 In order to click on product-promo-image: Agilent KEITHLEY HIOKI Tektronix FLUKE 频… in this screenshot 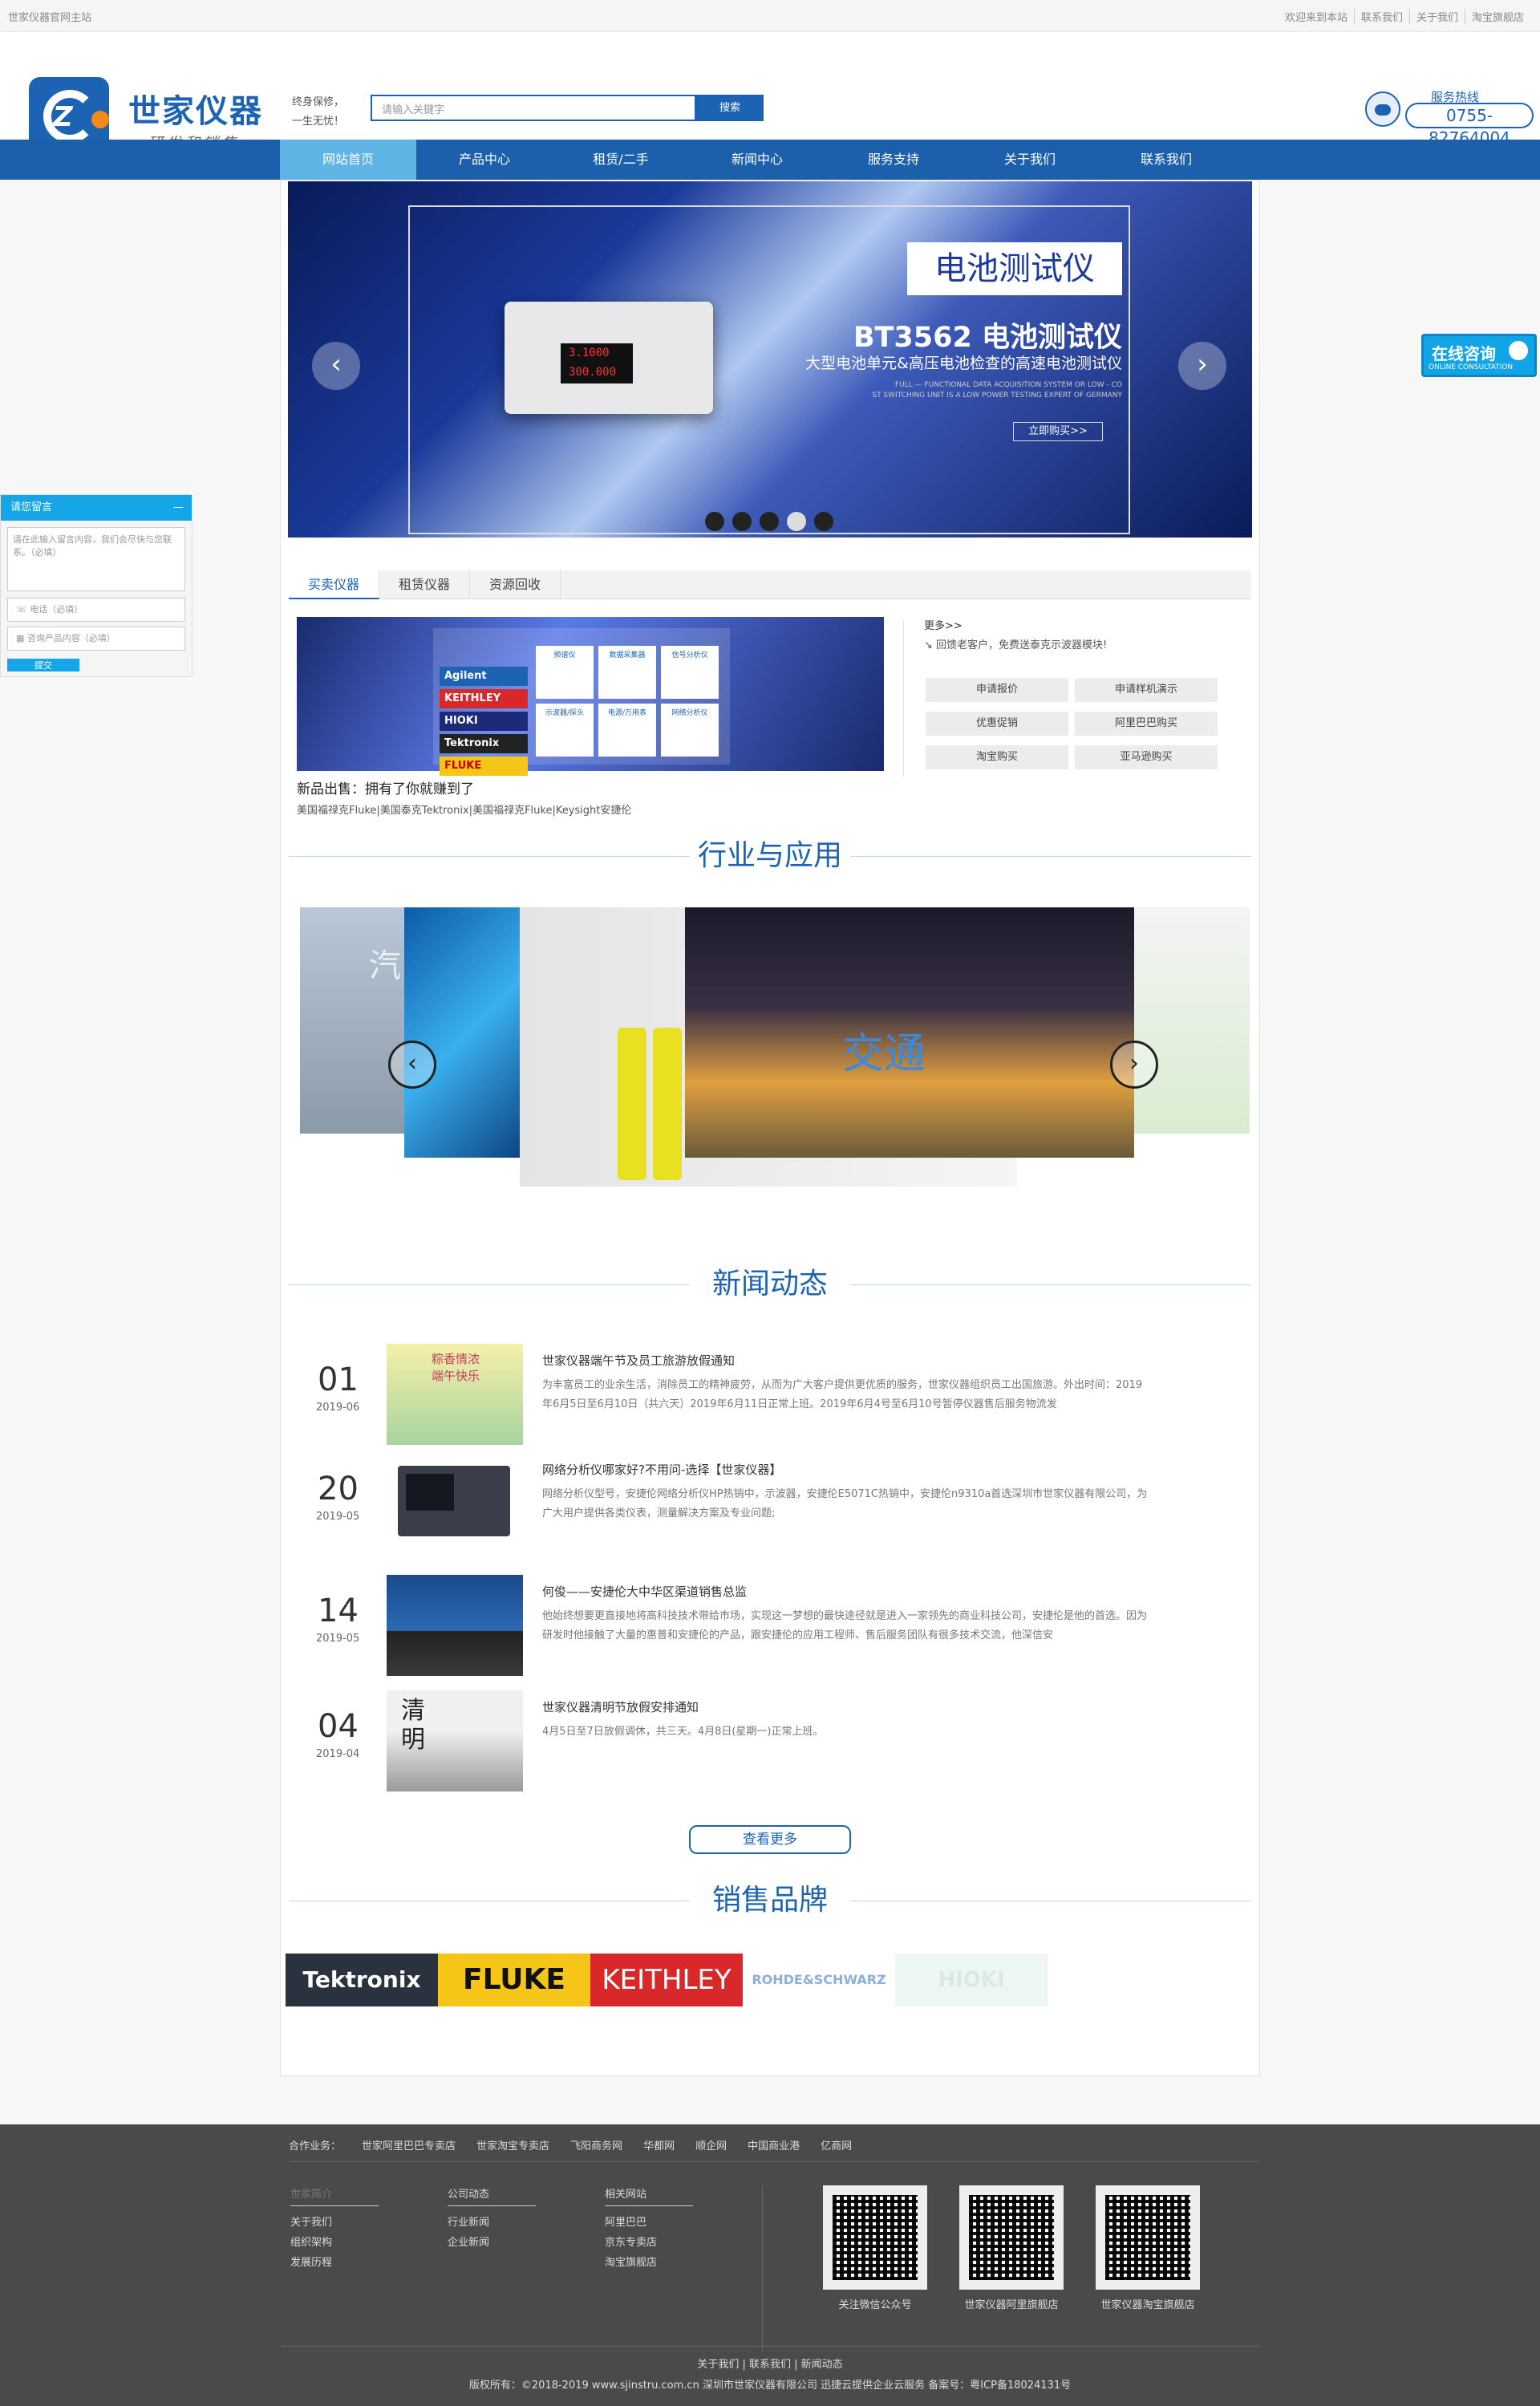, I will do `click(590, 696)`.